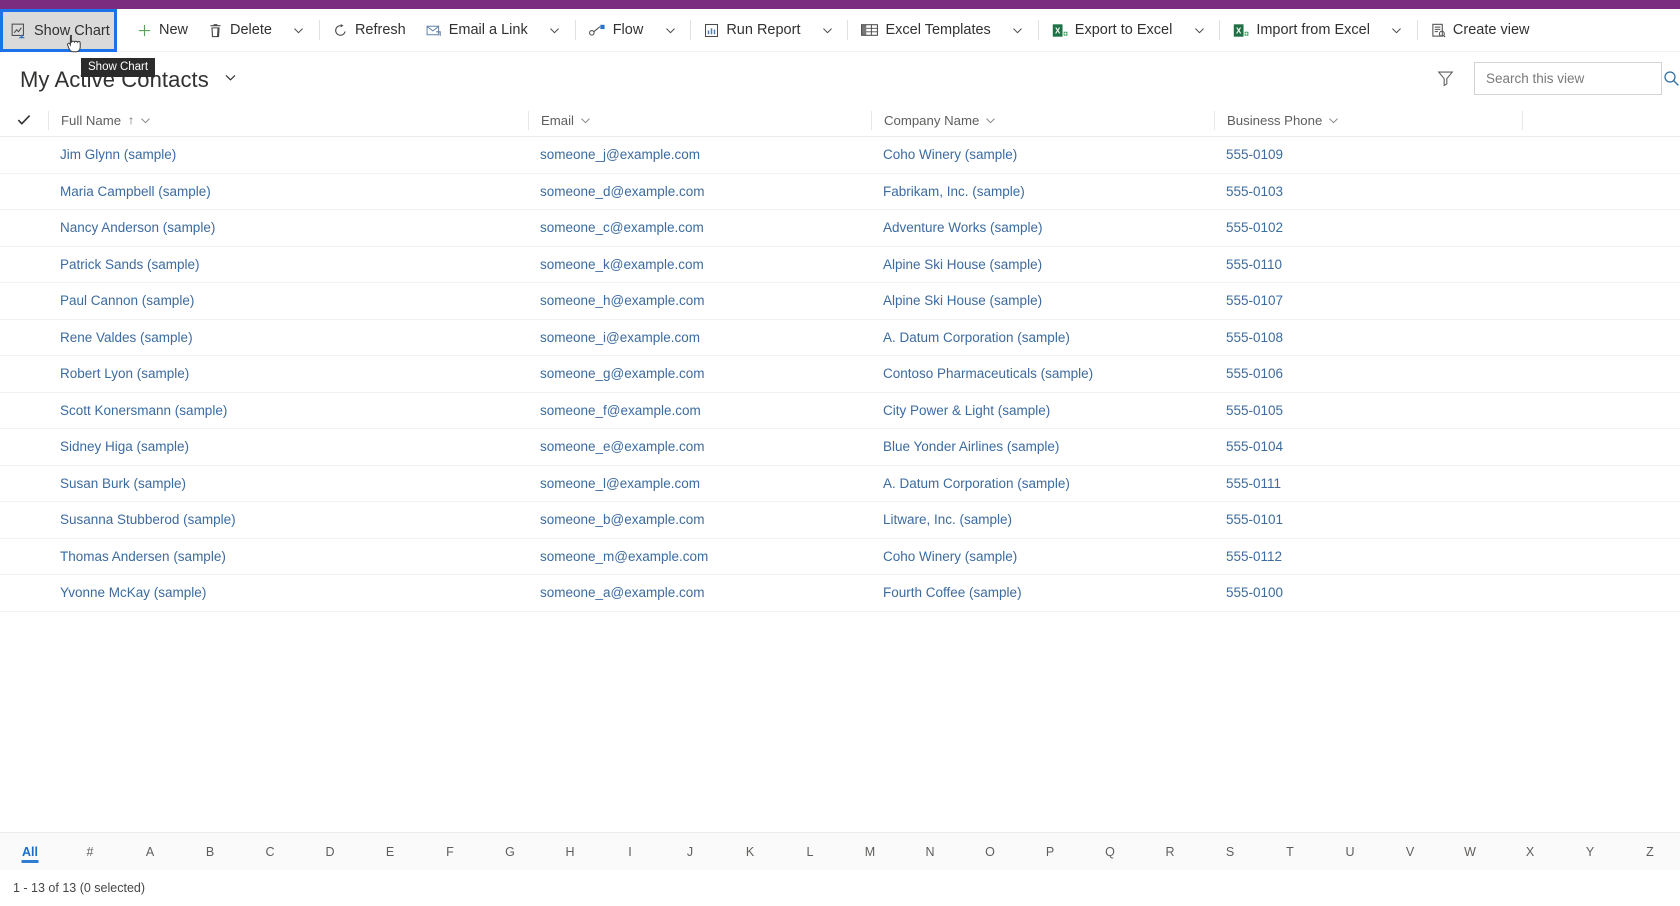 Image resolution: width=1680 pixels, height=906 pixels. Describe the element at coordinates (1042, 519) in the screenshot. I see `cell-company-name: Litware, Inc. (sample)` at that location.